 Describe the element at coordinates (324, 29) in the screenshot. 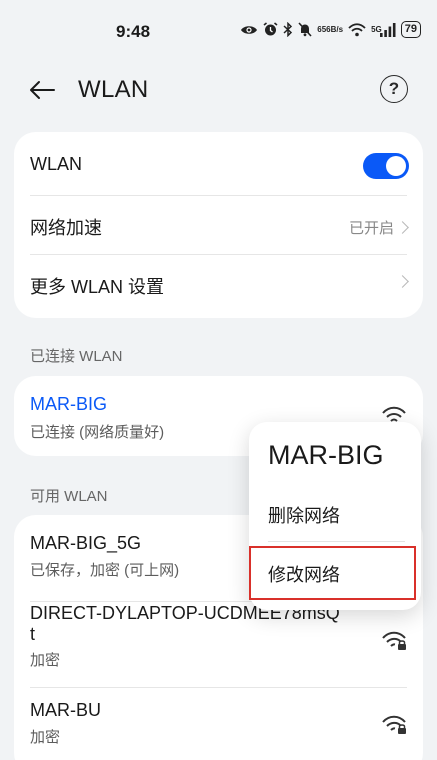

I see `net-speed-value: 656` at that location.